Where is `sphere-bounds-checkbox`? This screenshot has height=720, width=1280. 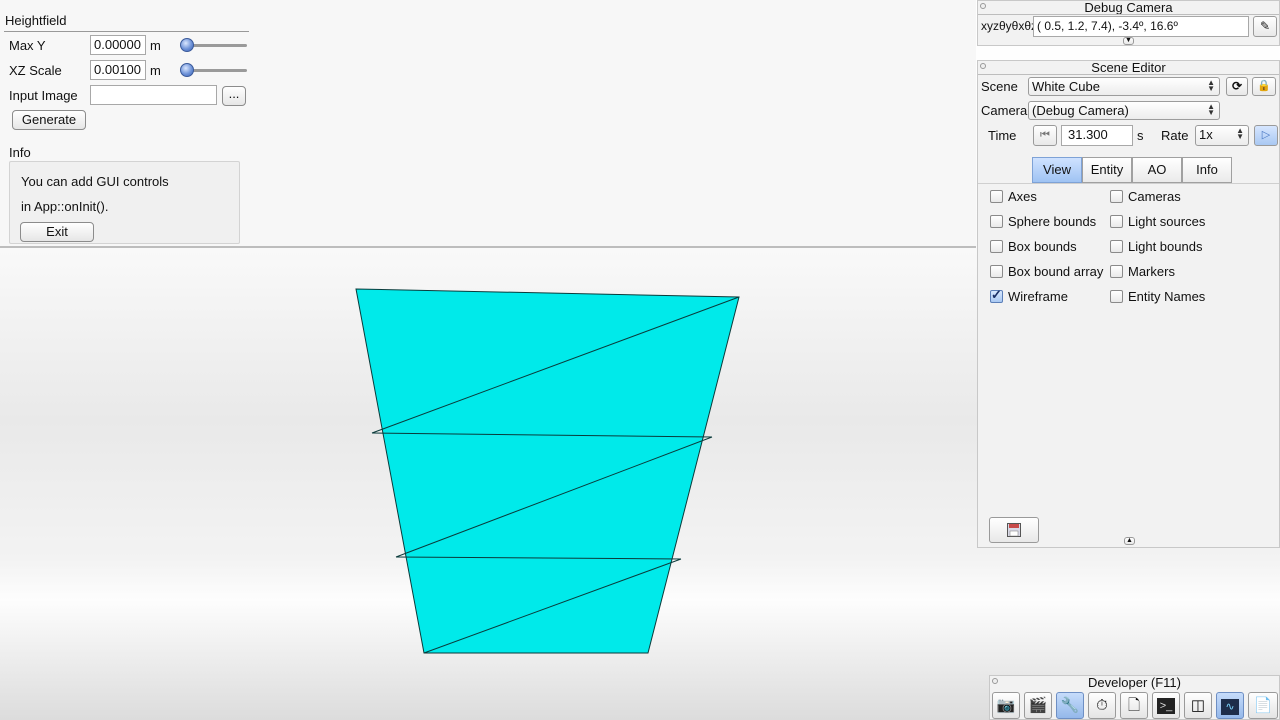
sphere-bounds-checkbox is located at coordinates (996, 221).